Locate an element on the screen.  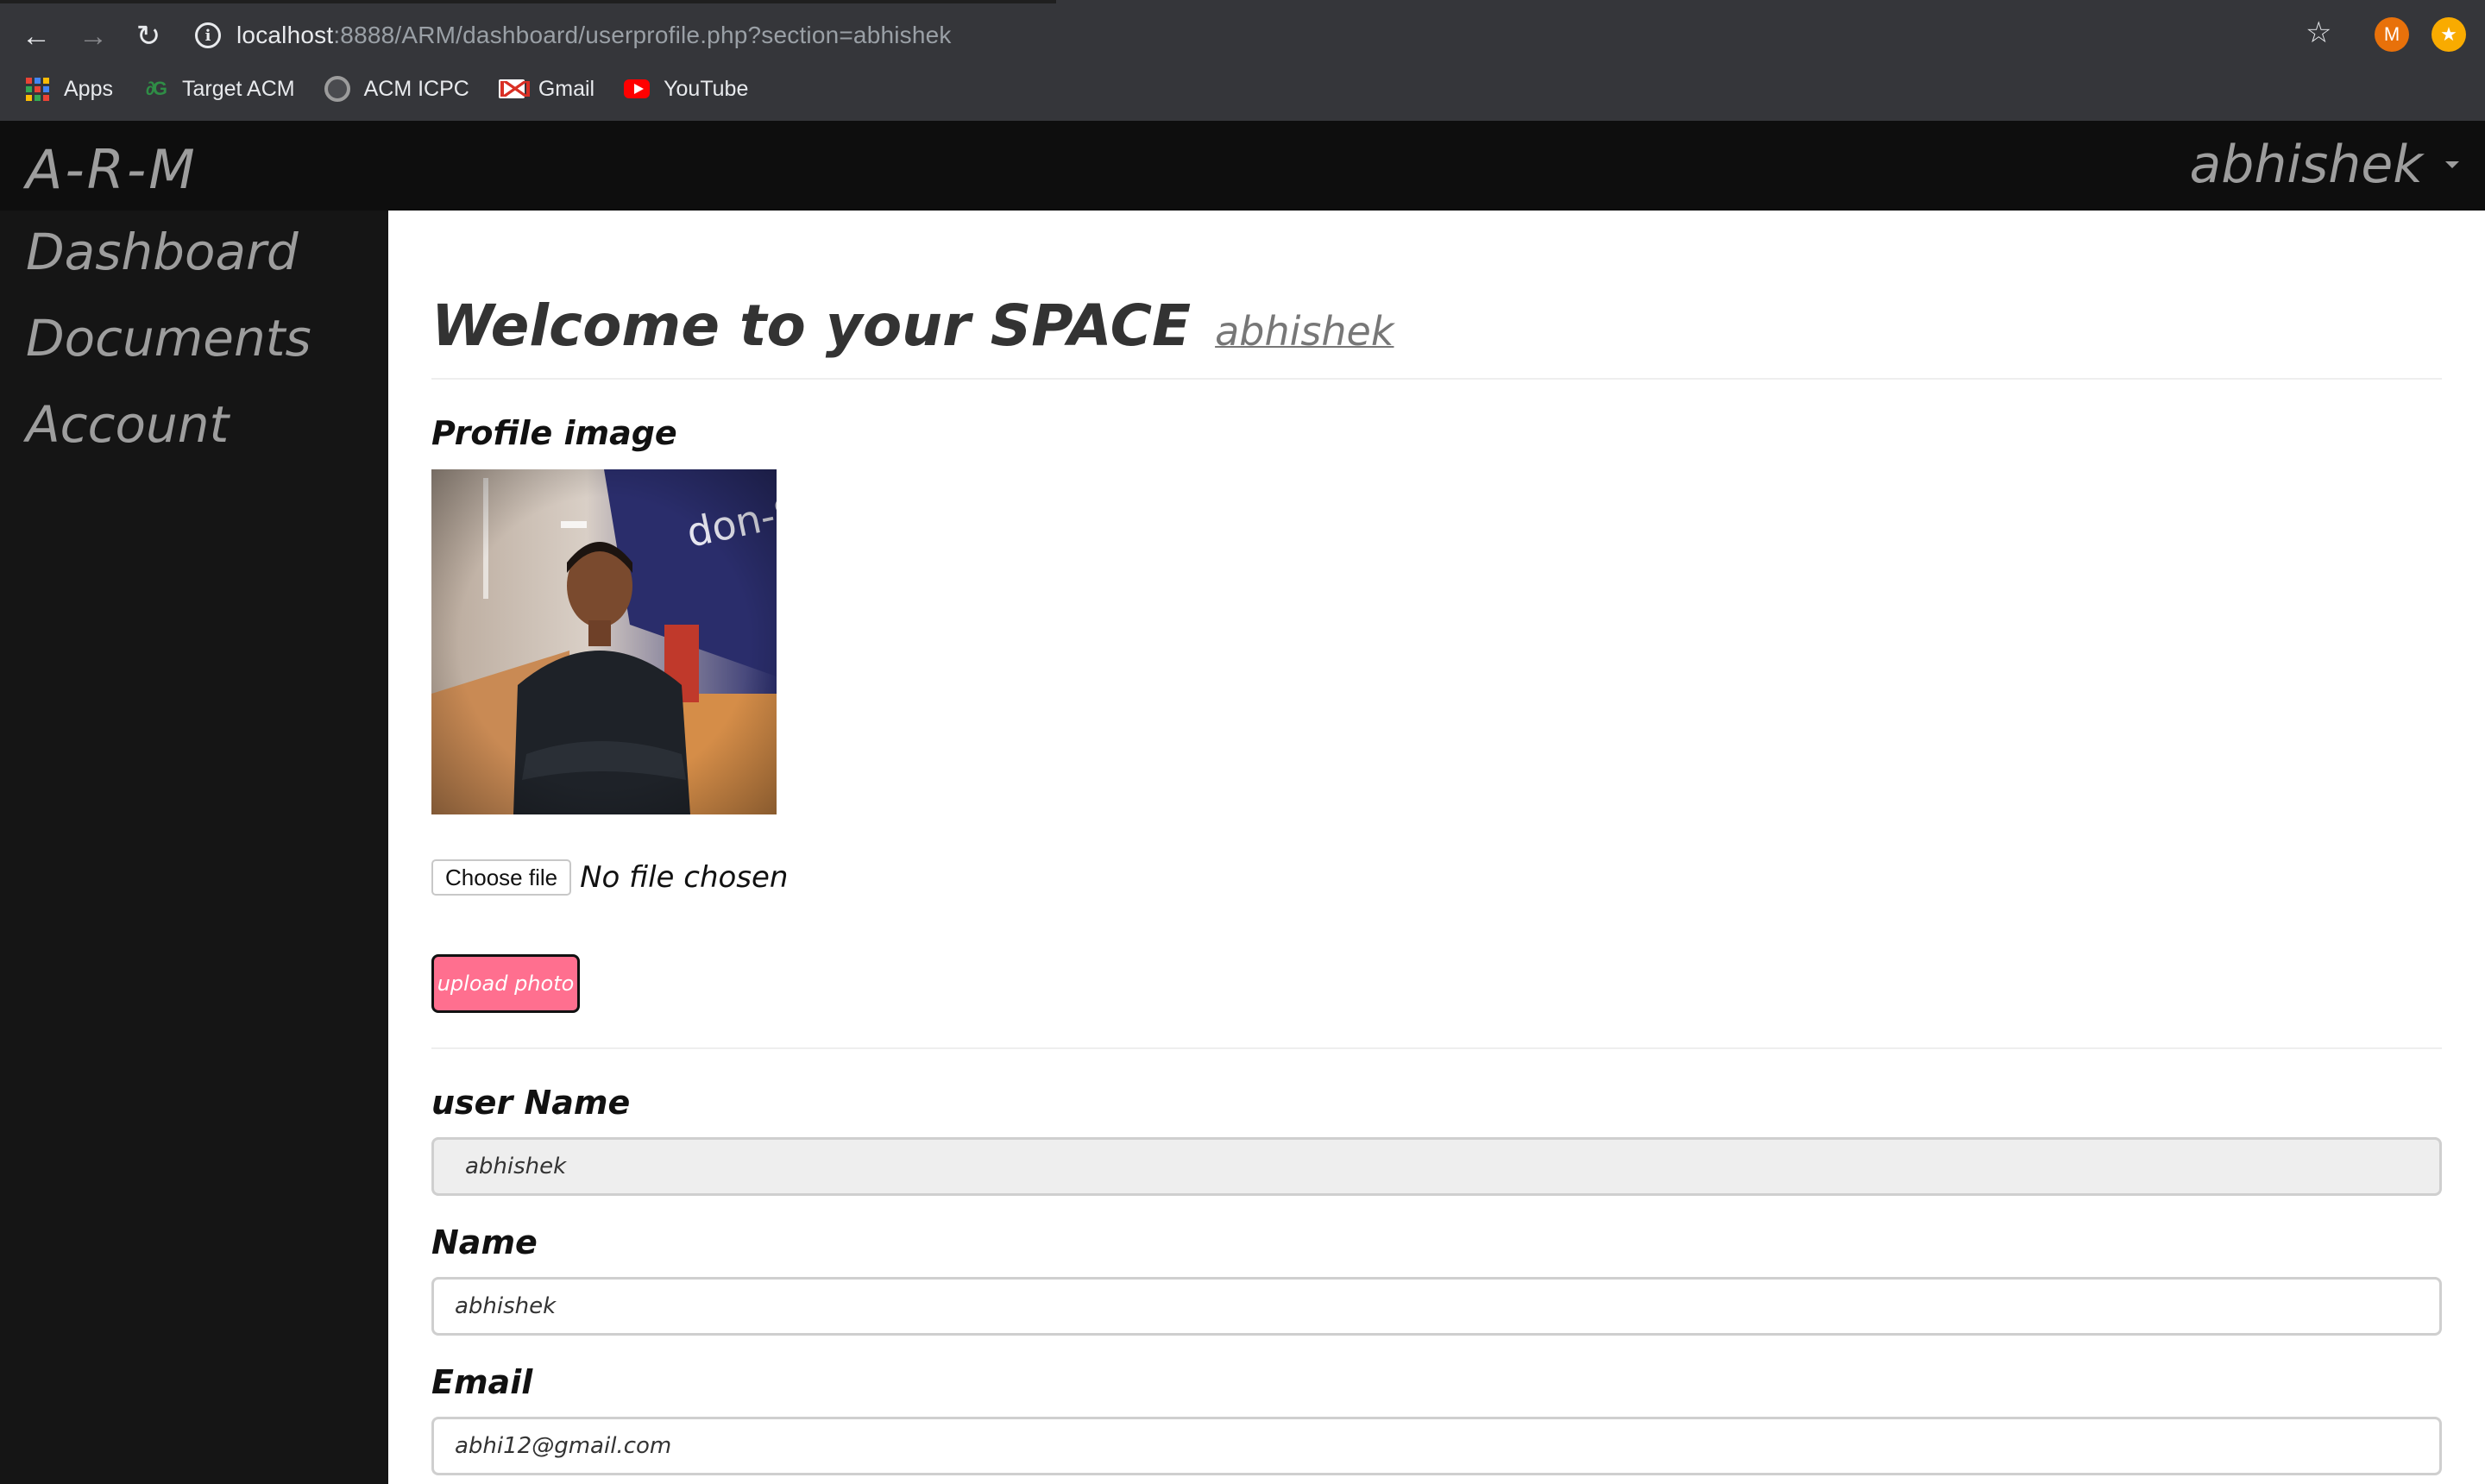
sidebar-item-account: Account is located at coordinates (128, 424).